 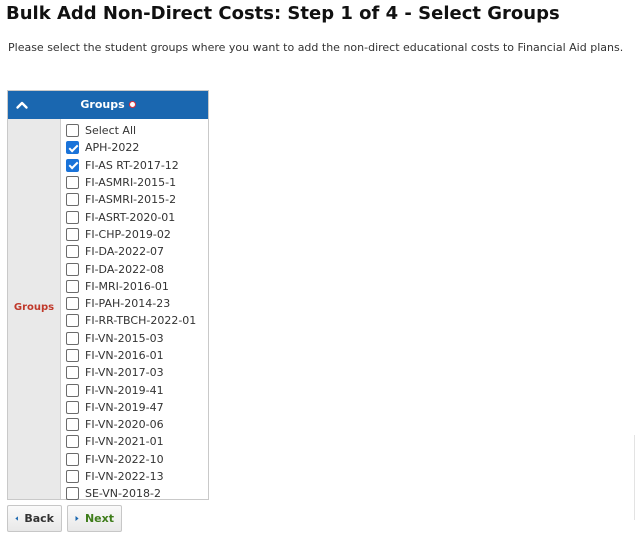 I want to click on panel-title-text: Groups, so click(x=102, y=104).